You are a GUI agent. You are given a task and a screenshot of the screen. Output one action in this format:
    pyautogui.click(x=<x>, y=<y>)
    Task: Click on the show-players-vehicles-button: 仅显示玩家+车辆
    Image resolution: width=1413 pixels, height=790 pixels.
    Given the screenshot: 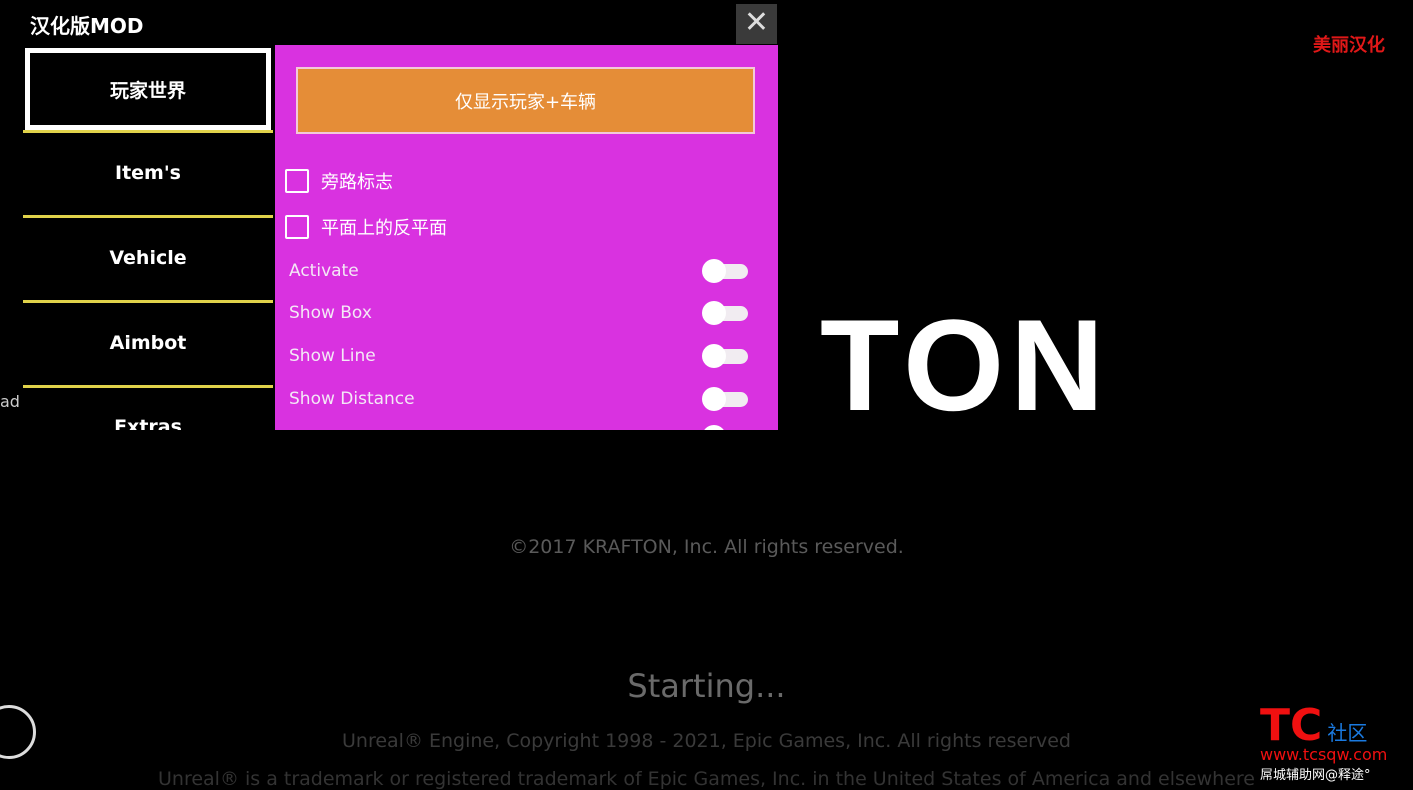 What is the action you would take?
    pyautogui.click(x=525, y=100)
    